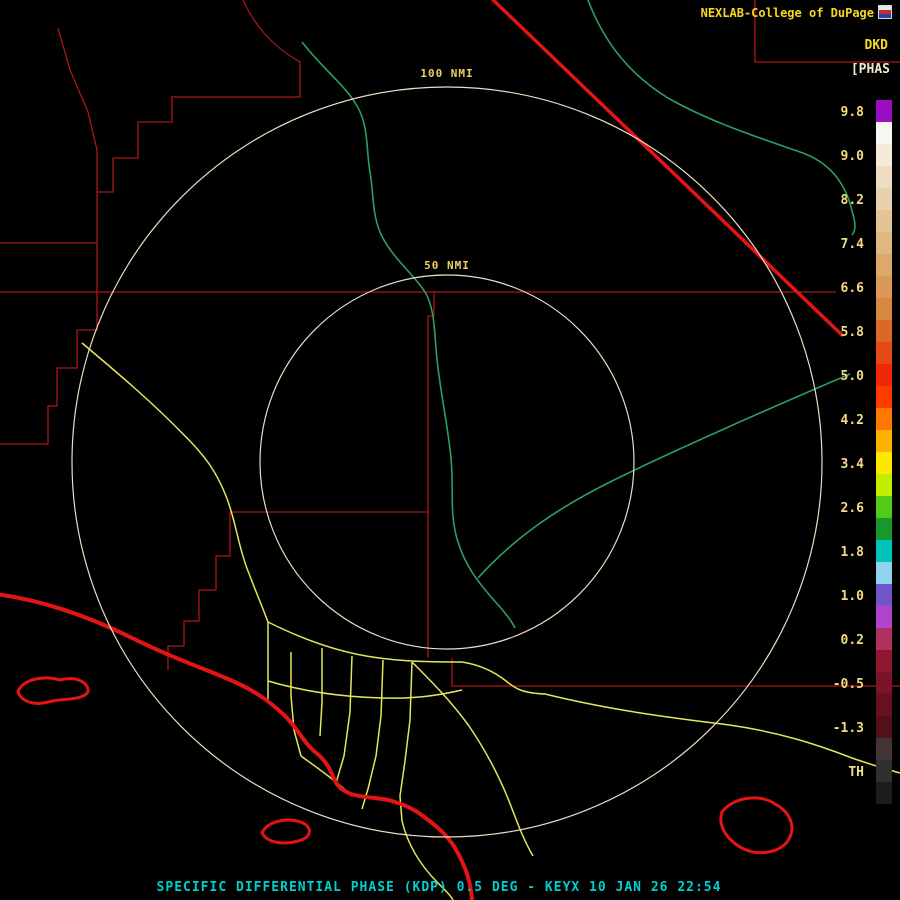  I want to click on colorbar-scale, so click(884, 452).